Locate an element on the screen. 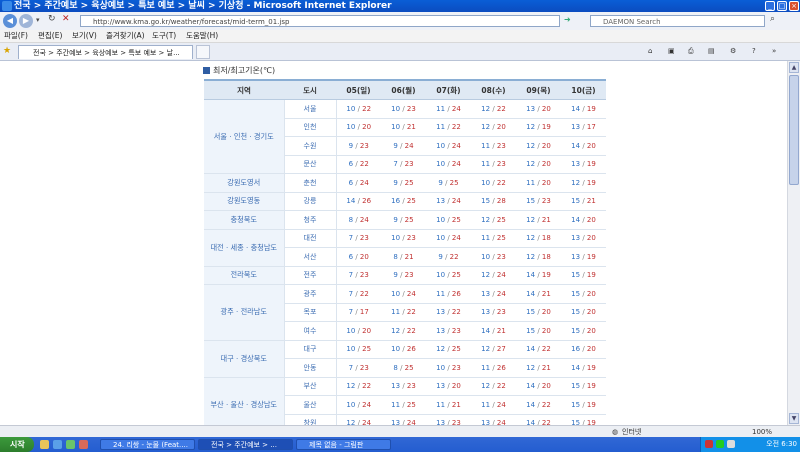  quicklaunch-media-icon is located at coordinates (83, 444).